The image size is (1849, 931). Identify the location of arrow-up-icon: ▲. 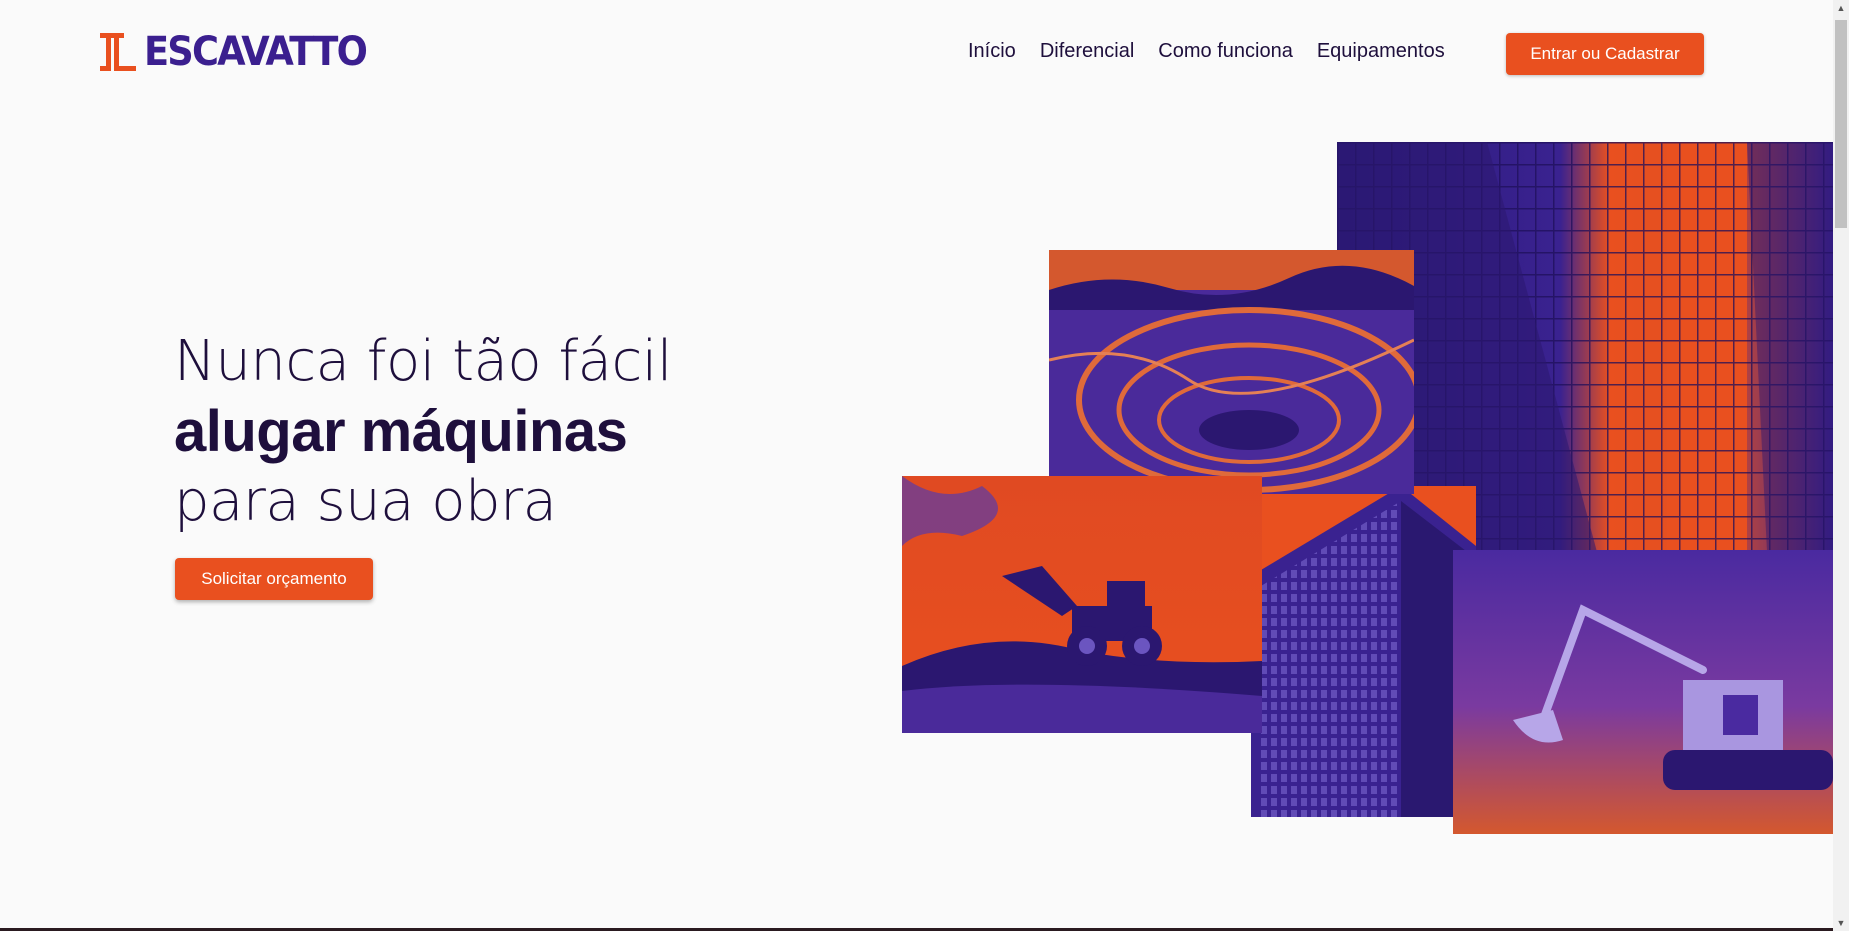
(1841, 8).